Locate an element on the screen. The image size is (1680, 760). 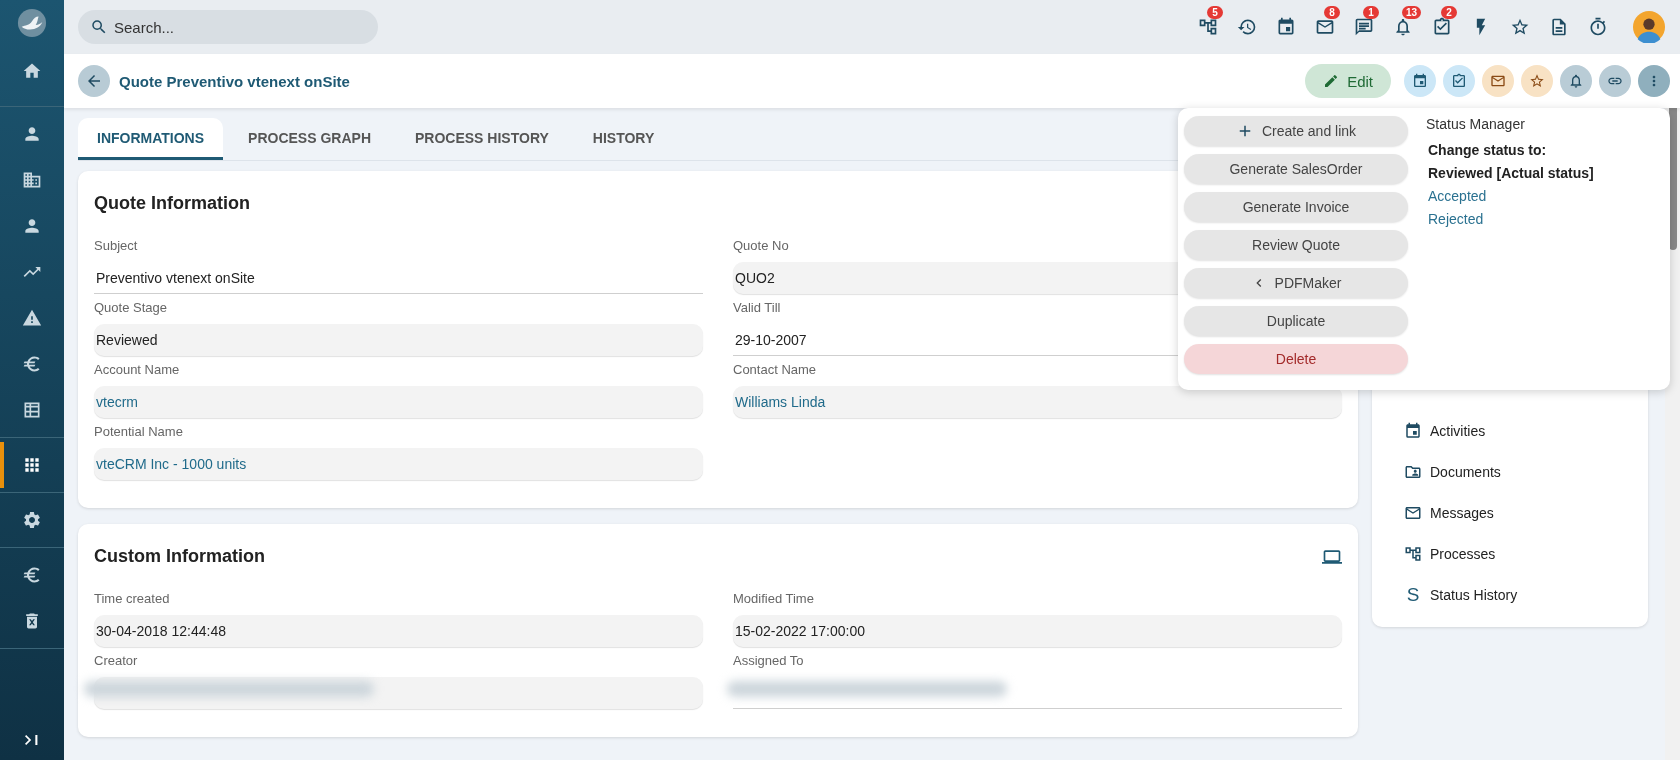
field-label: Subject is located at coordinates (116, 245).